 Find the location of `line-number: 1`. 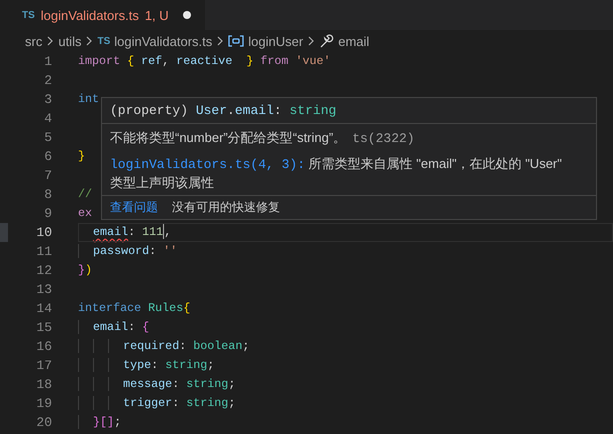

line-number: 1 is located at coordinates (47, 61).